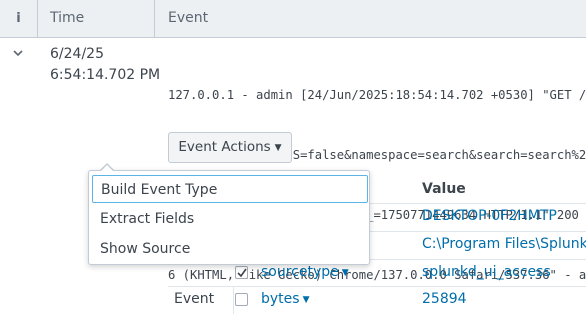  What do you see at coordinates (107, 168) in the screenshot?
I see `menu-arrow-fill` at bounding box center [107, 168].